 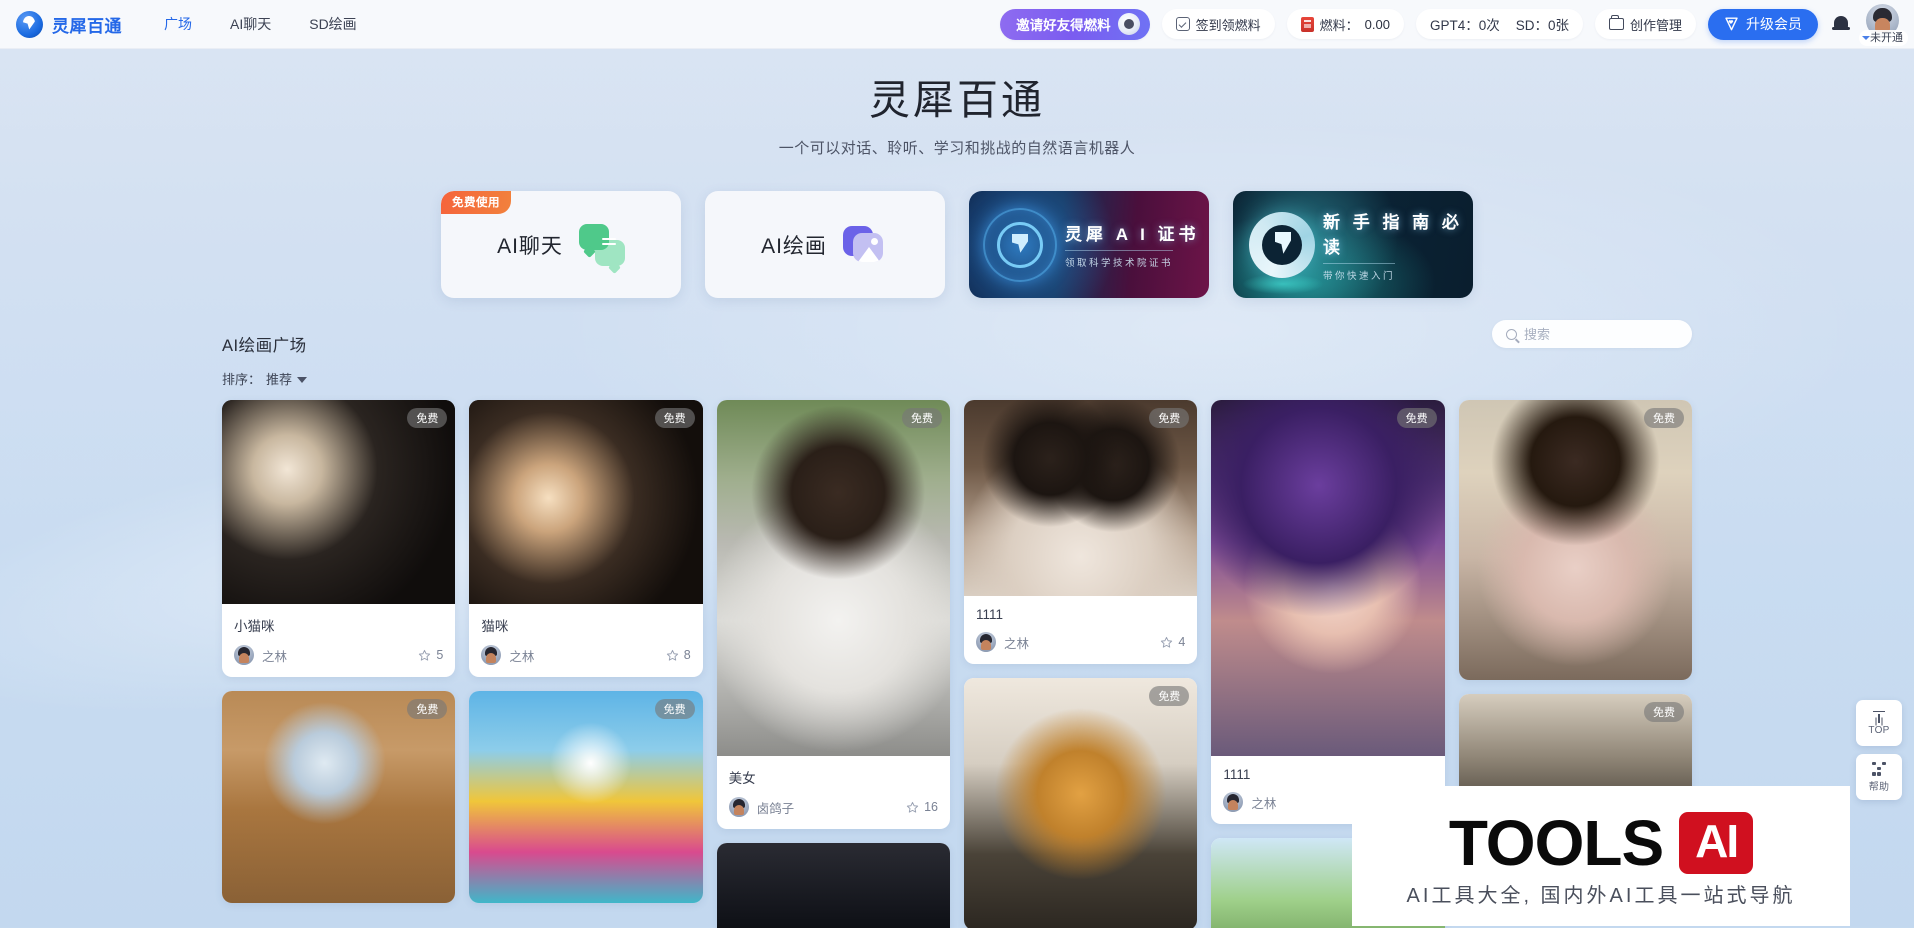 What do you see at coordinates (476, 203) in the screenshot?
I see `free-use-badge: 免费使用` at bounding box center [476, 203].